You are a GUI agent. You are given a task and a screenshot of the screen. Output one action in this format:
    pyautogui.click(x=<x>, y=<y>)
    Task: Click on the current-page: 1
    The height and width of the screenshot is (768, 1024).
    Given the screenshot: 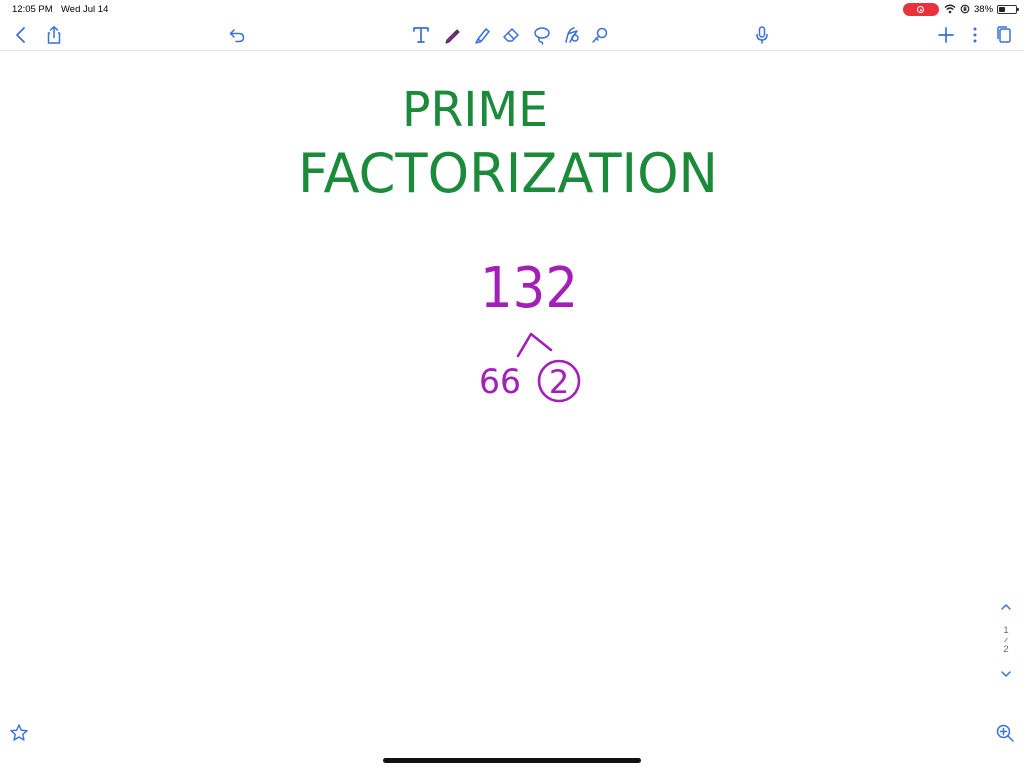 What is the action you would take?
    pyautogui.click(x=1006, y=630)
    